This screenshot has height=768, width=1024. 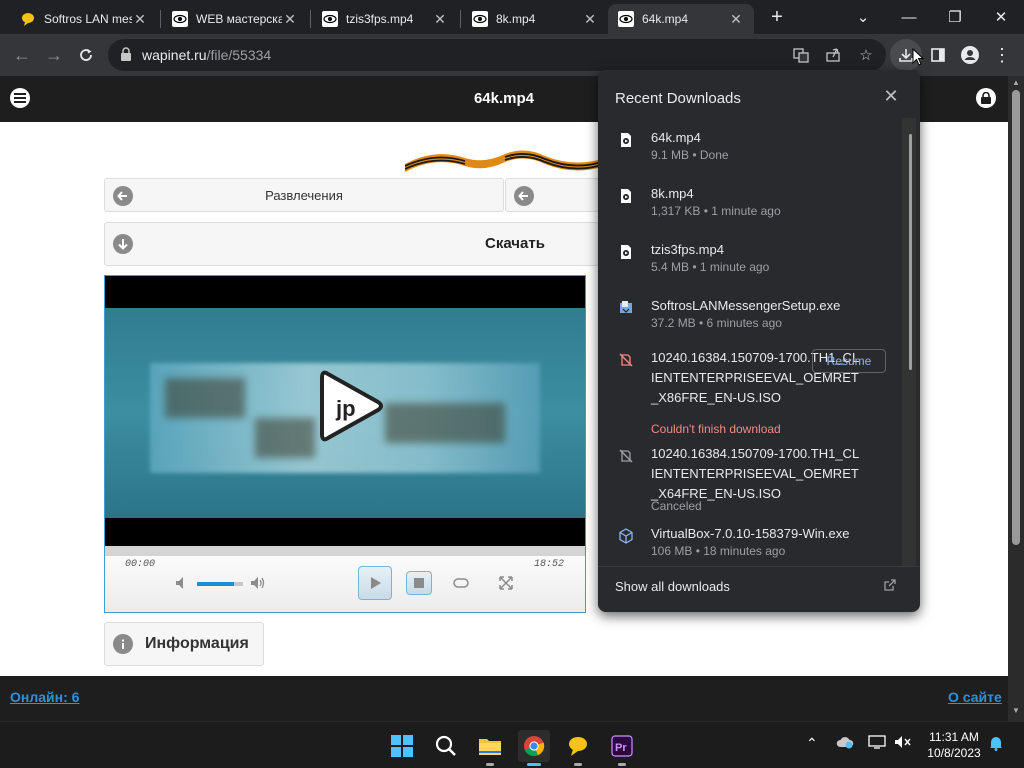 What do you see at coordinates (174, 55) in the screenshot?
I see `url-domain: wapinet.ru` at bounding box center [174, 55].